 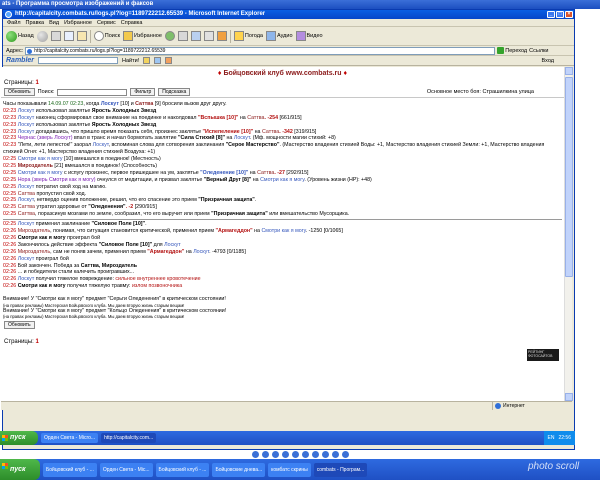 What do you see at coordinates (221, 36) in the screenshot?
I see `messenger-icon` at bounding box center [221, 36].